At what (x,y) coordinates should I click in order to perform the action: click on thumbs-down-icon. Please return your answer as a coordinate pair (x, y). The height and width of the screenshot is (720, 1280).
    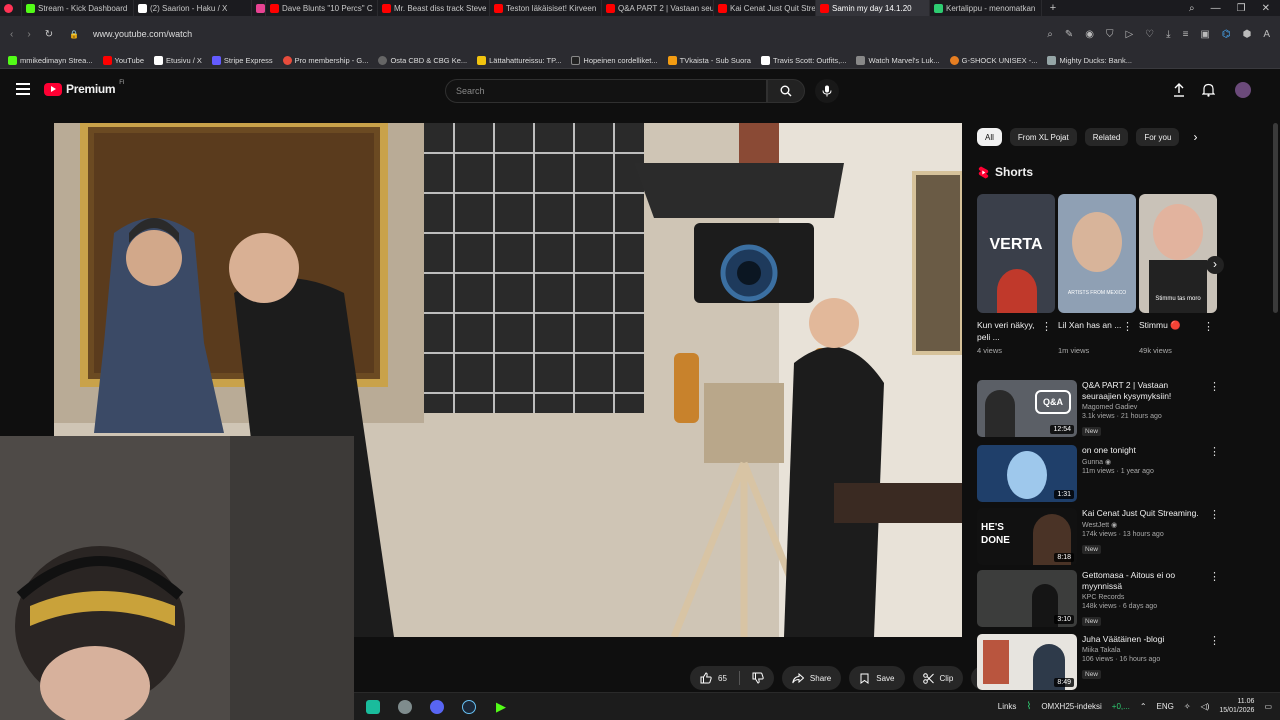
    Looking at the image, I should click on (758, 678).